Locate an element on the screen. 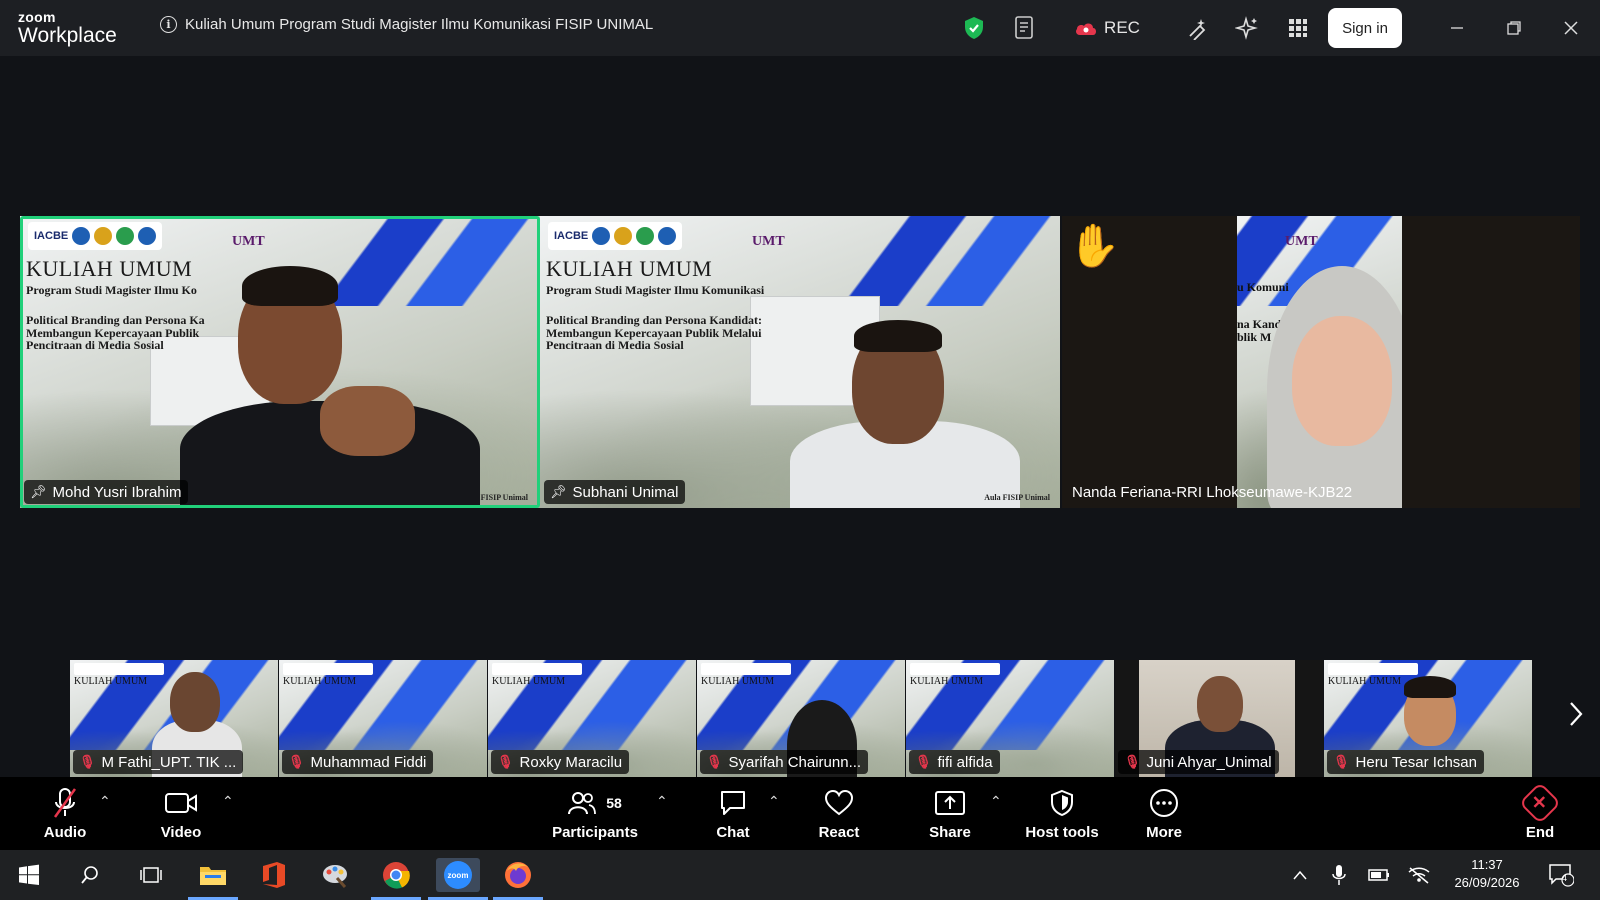 Image resolution: width=1600 pixels, height=900 pixels. chat-button: Chat is located at coordinates (733, 813).